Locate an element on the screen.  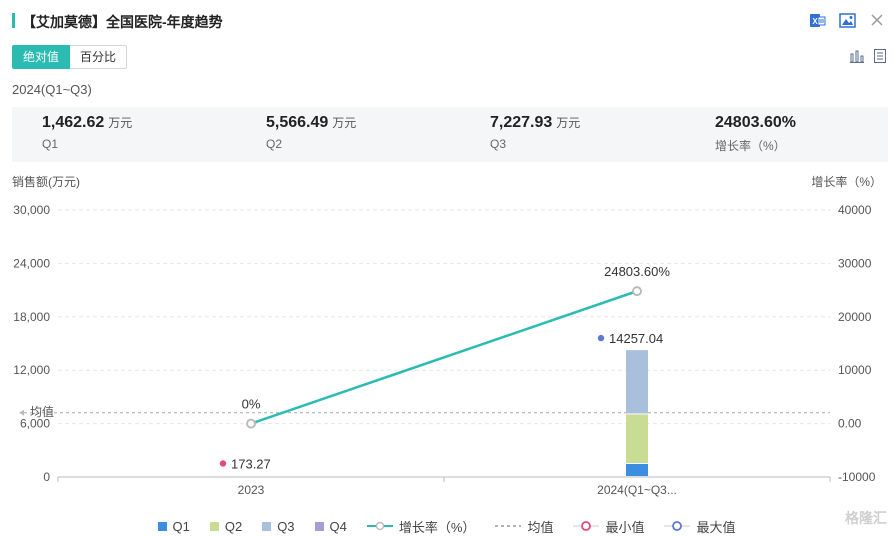
y-tick-left: 24,000 is located at coordinates (31, 263).